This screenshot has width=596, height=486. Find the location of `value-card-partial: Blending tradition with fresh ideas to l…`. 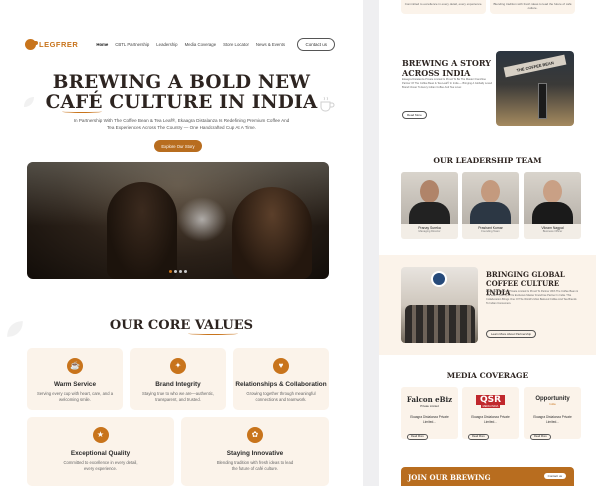

value-card-partial: Blending tradition with fresh ideas to l… is located at coordinates (532, 7).